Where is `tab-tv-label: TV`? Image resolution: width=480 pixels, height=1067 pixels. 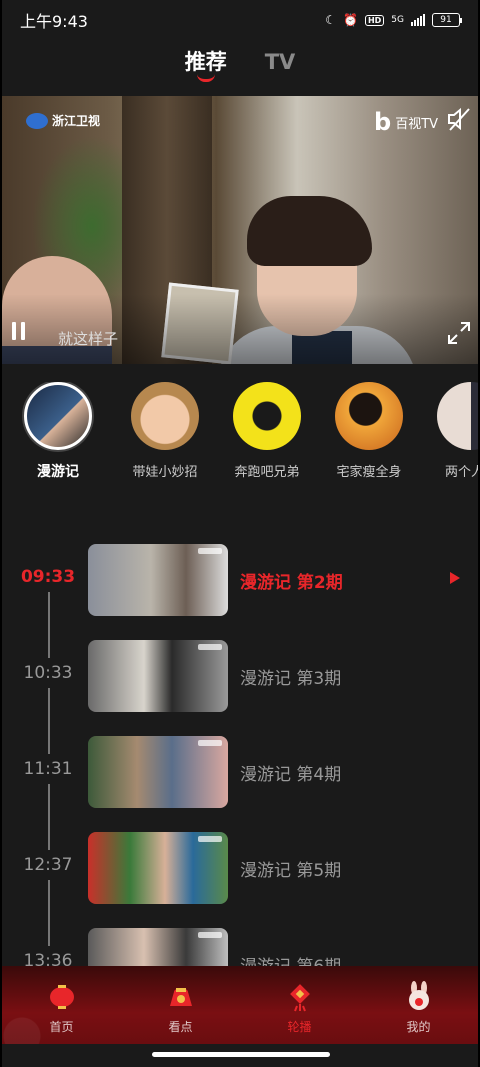 tab-tv-label: TV is located at coordinates (280, 62).